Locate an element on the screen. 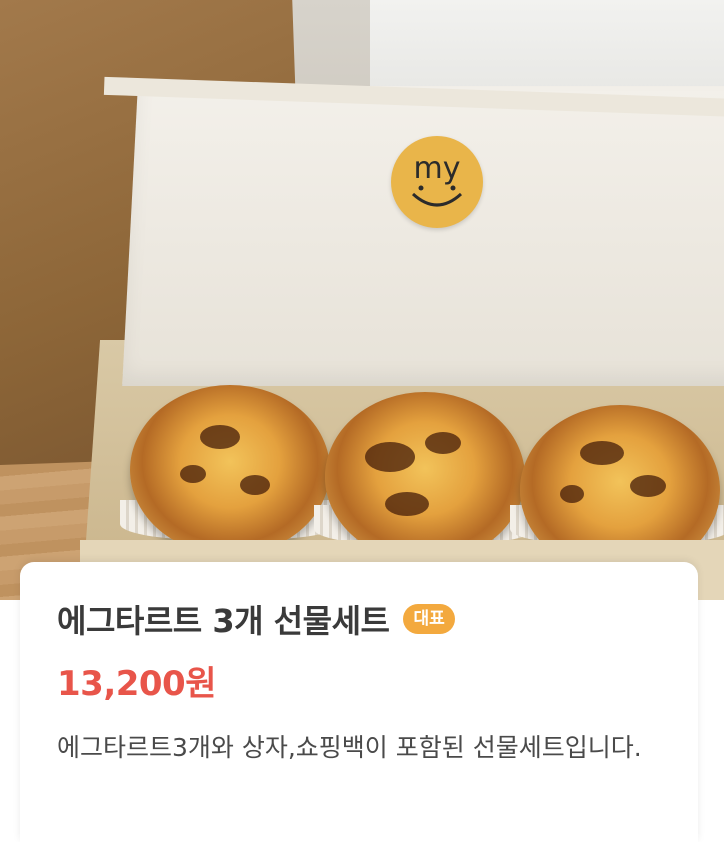 The height and width of the screenshot is (842, 724). smiley-logo-icon: my is located at coordinates (437, 179).